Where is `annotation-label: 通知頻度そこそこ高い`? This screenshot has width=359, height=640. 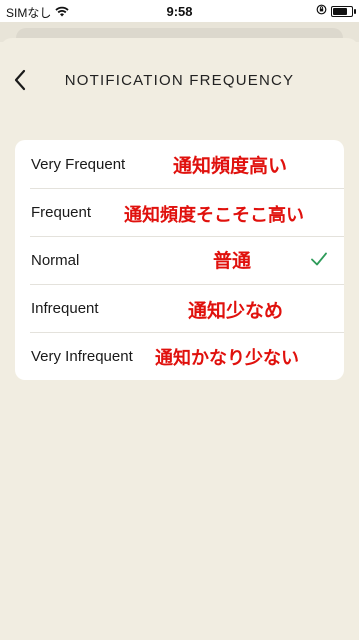 annotation-label: 通知頻度そこそこ高い is located at coordinates (214, 215).